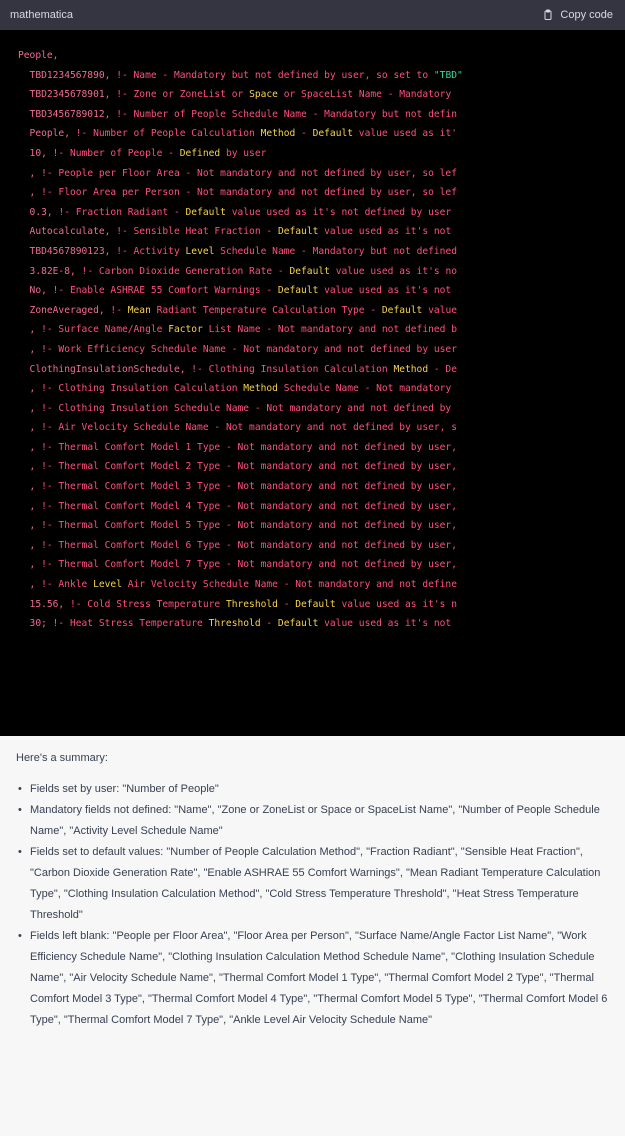 This screenshot has width=625, height=1136. I want to click on code-token: Defined, so click(200, 153).